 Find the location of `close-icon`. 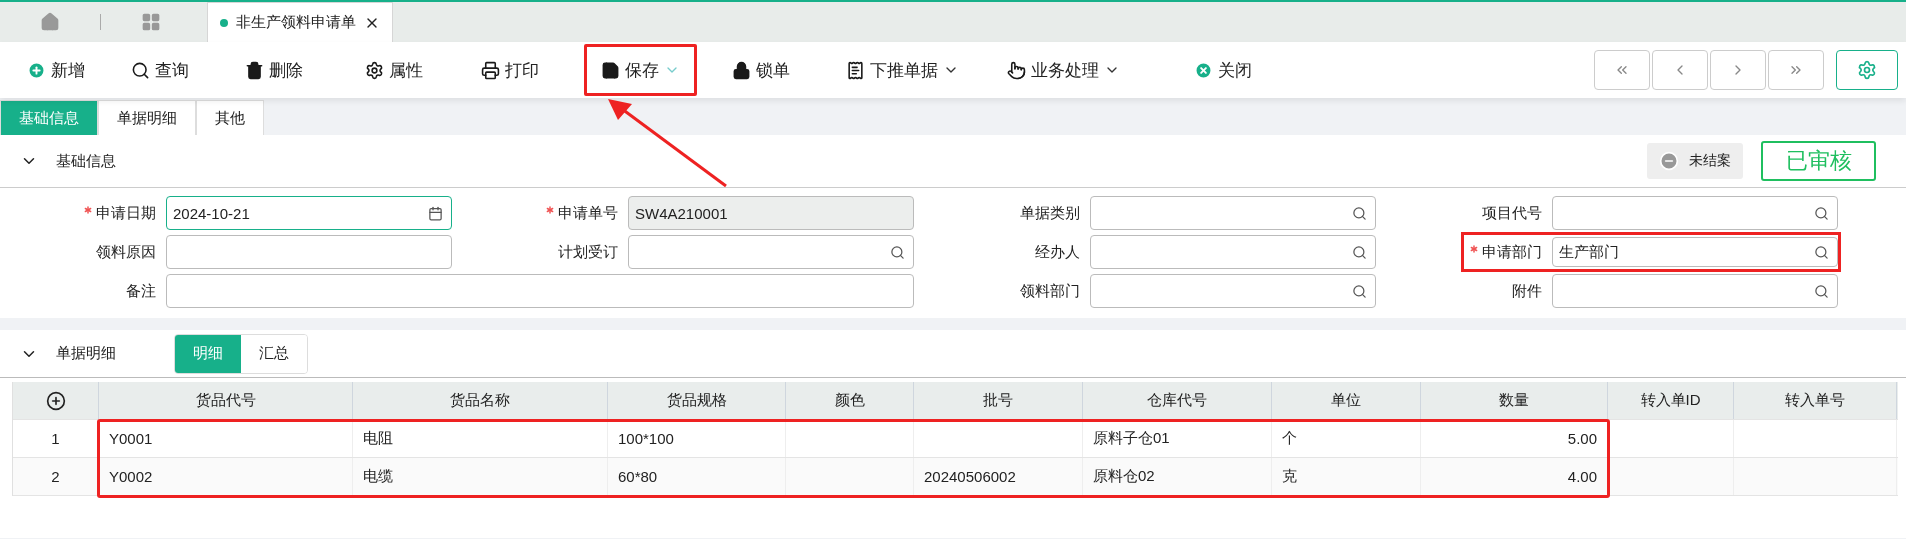

close-icon is located at coordinates (1203, 70).